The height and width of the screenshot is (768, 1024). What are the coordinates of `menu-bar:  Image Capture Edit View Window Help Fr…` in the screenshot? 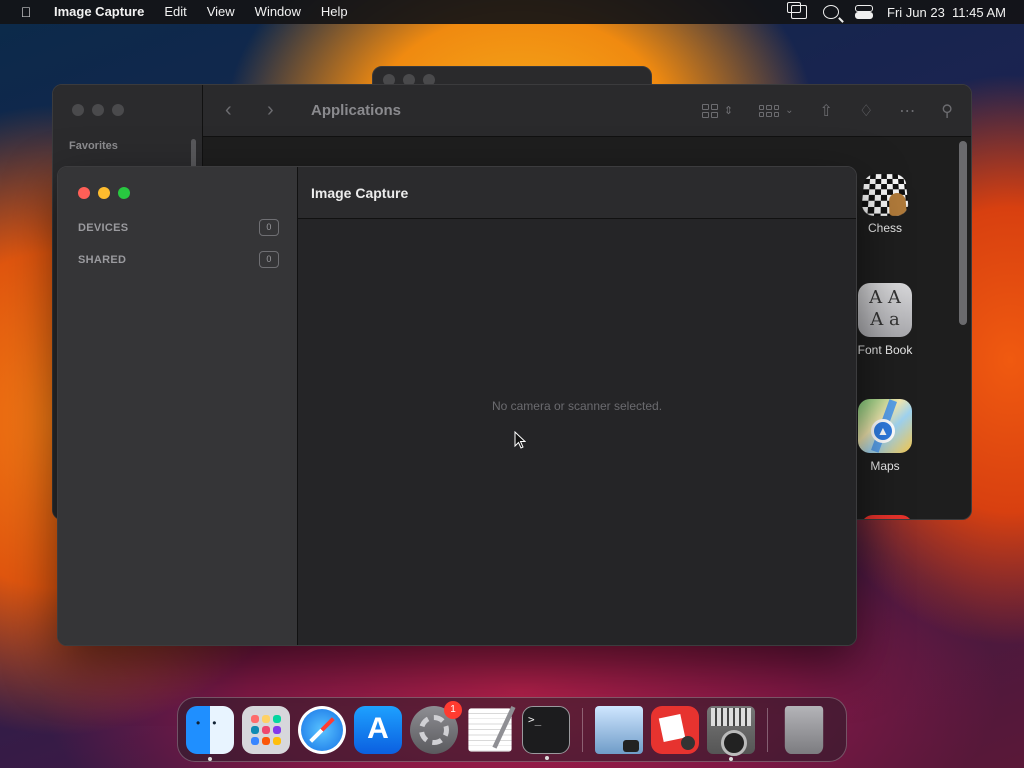 It's located at (512, 12).